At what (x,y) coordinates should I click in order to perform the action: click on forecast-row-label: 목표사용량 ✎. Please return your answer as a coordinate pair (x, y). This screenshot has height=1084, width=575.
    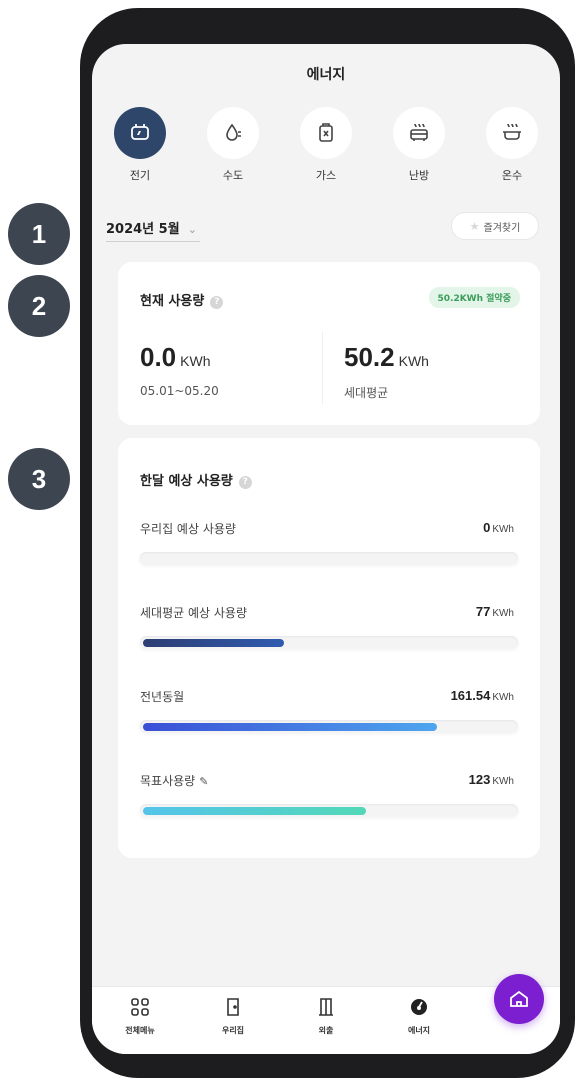
    Looking at the image, I should click on (174, 780).